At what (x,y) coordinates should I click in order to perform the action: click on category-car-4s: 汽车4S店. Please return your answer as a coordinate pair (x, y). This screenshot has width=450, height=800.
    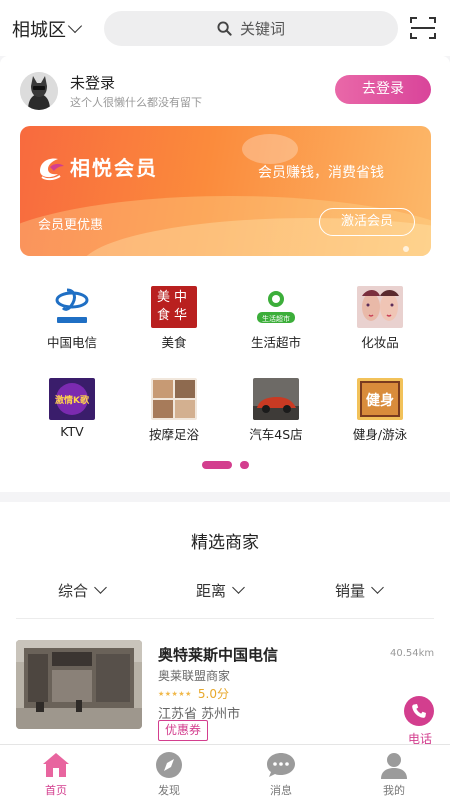
    Looking at the image, I should click on (276, 410).